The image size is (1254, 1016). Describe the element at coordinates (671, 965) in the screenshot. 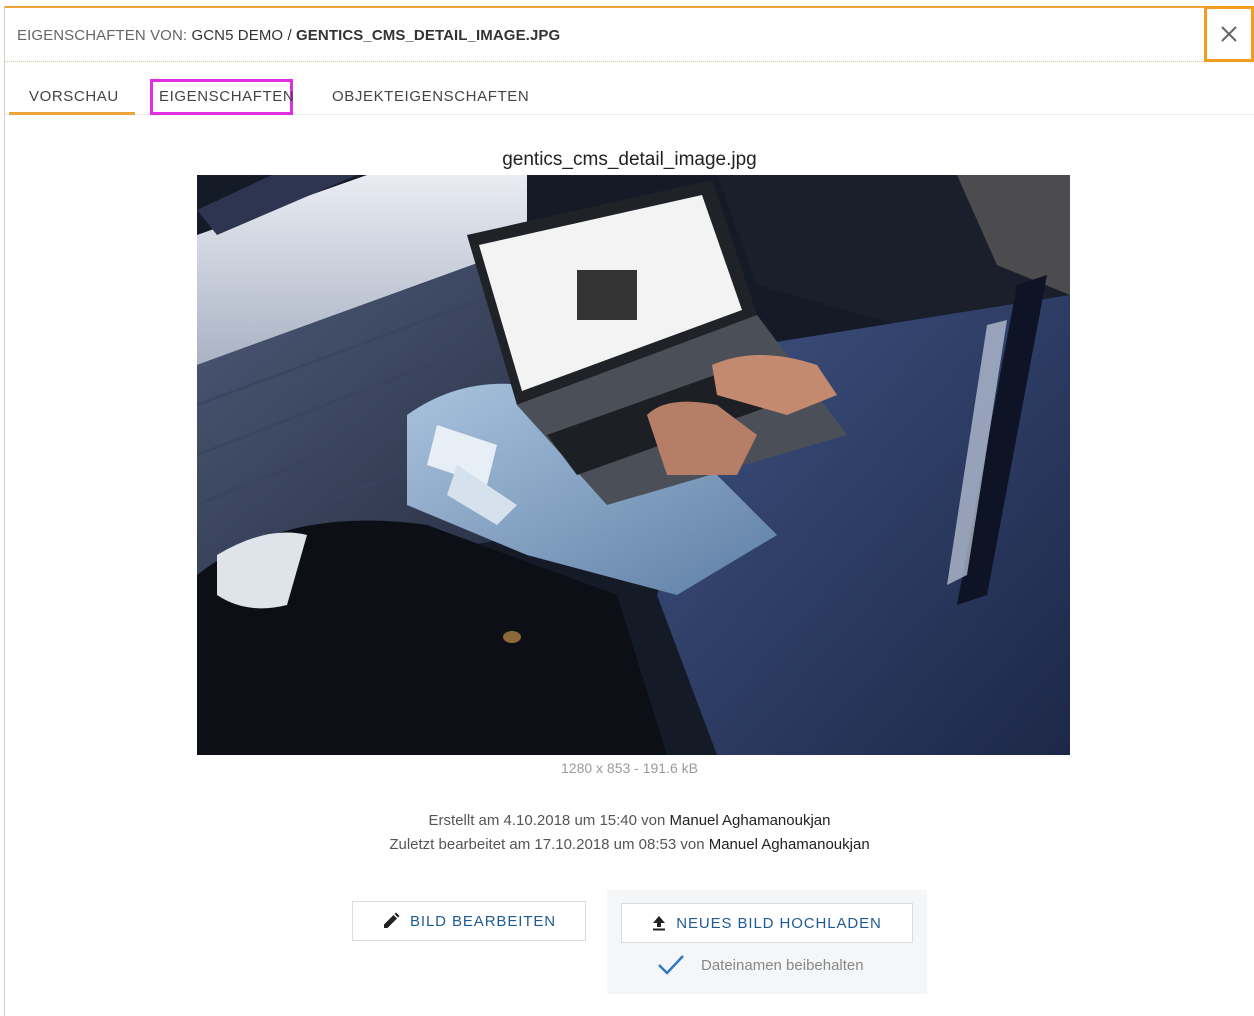

I see `checkmark-icon` at that location.